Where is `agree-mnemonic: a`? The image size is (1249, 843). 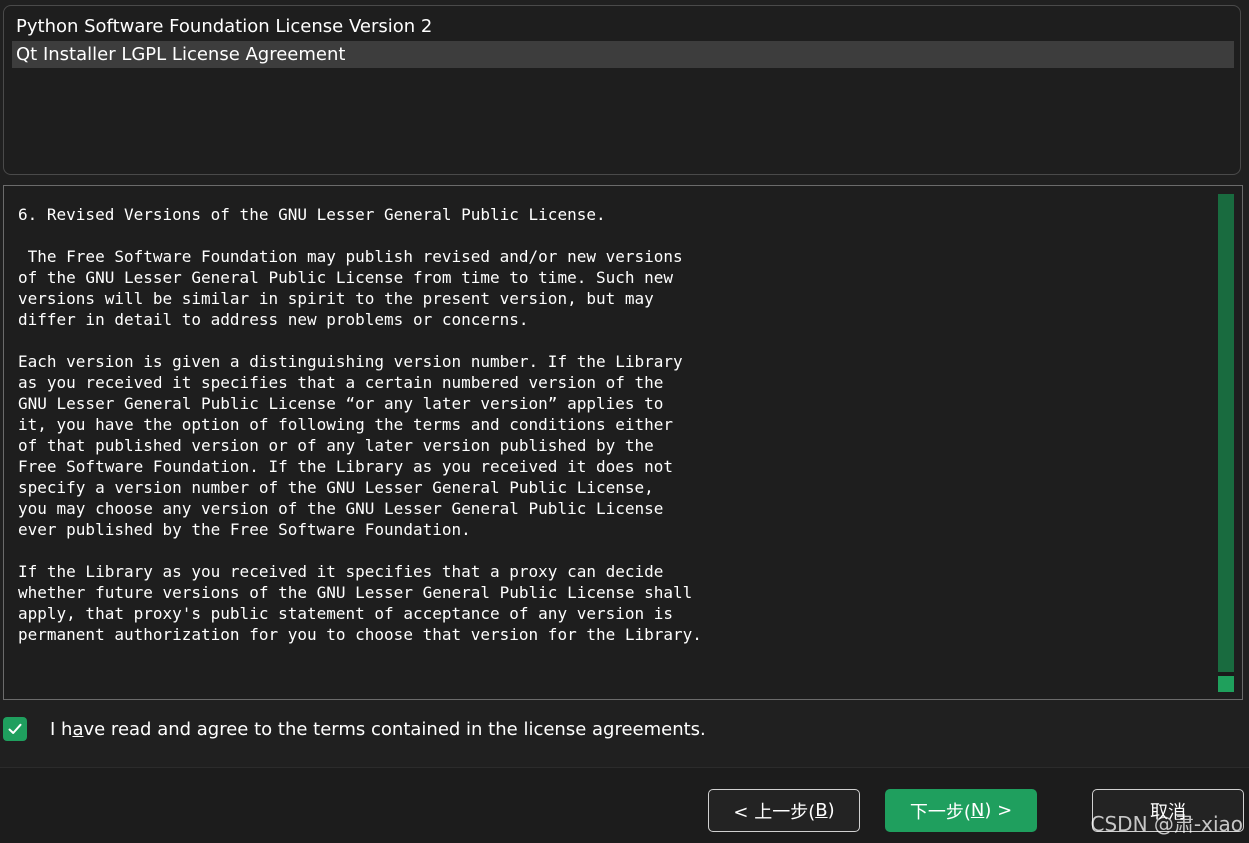
agree-mnemonic: a is located at coordinates (78, 729).